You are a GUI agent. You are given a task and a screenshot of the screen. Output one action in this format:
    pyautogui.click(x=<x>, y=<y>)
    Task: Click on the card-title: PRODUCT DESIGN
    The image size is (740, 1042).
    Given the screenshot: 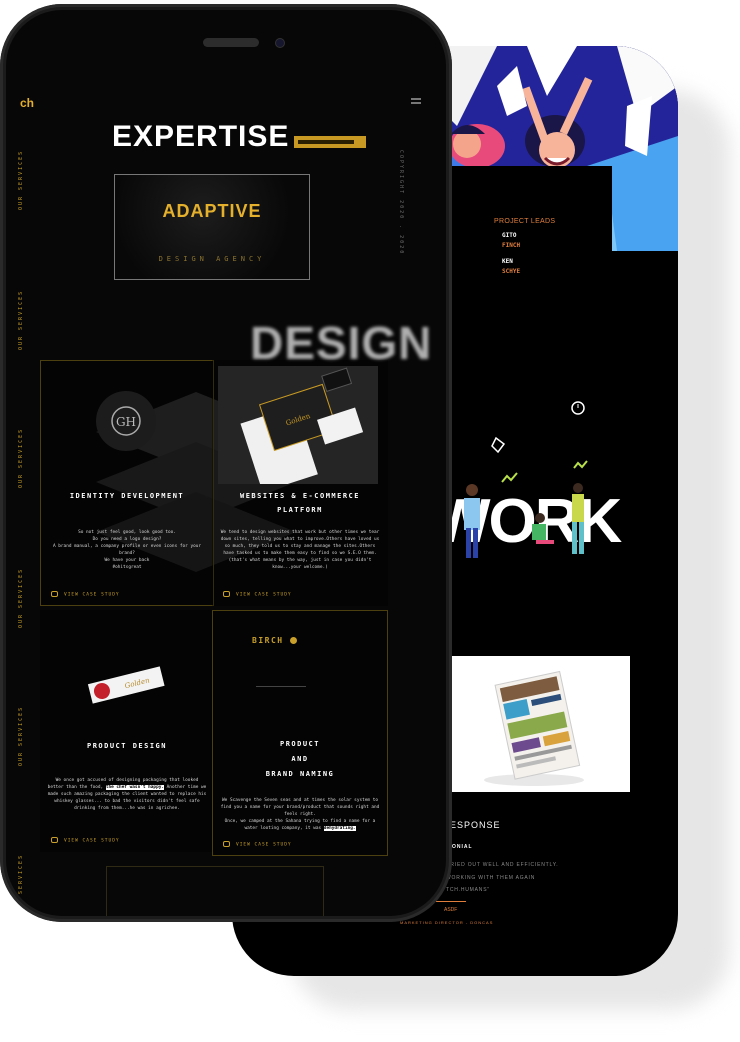 What is the action you would take?
    pyautogui.click(x=126, y=746)
    